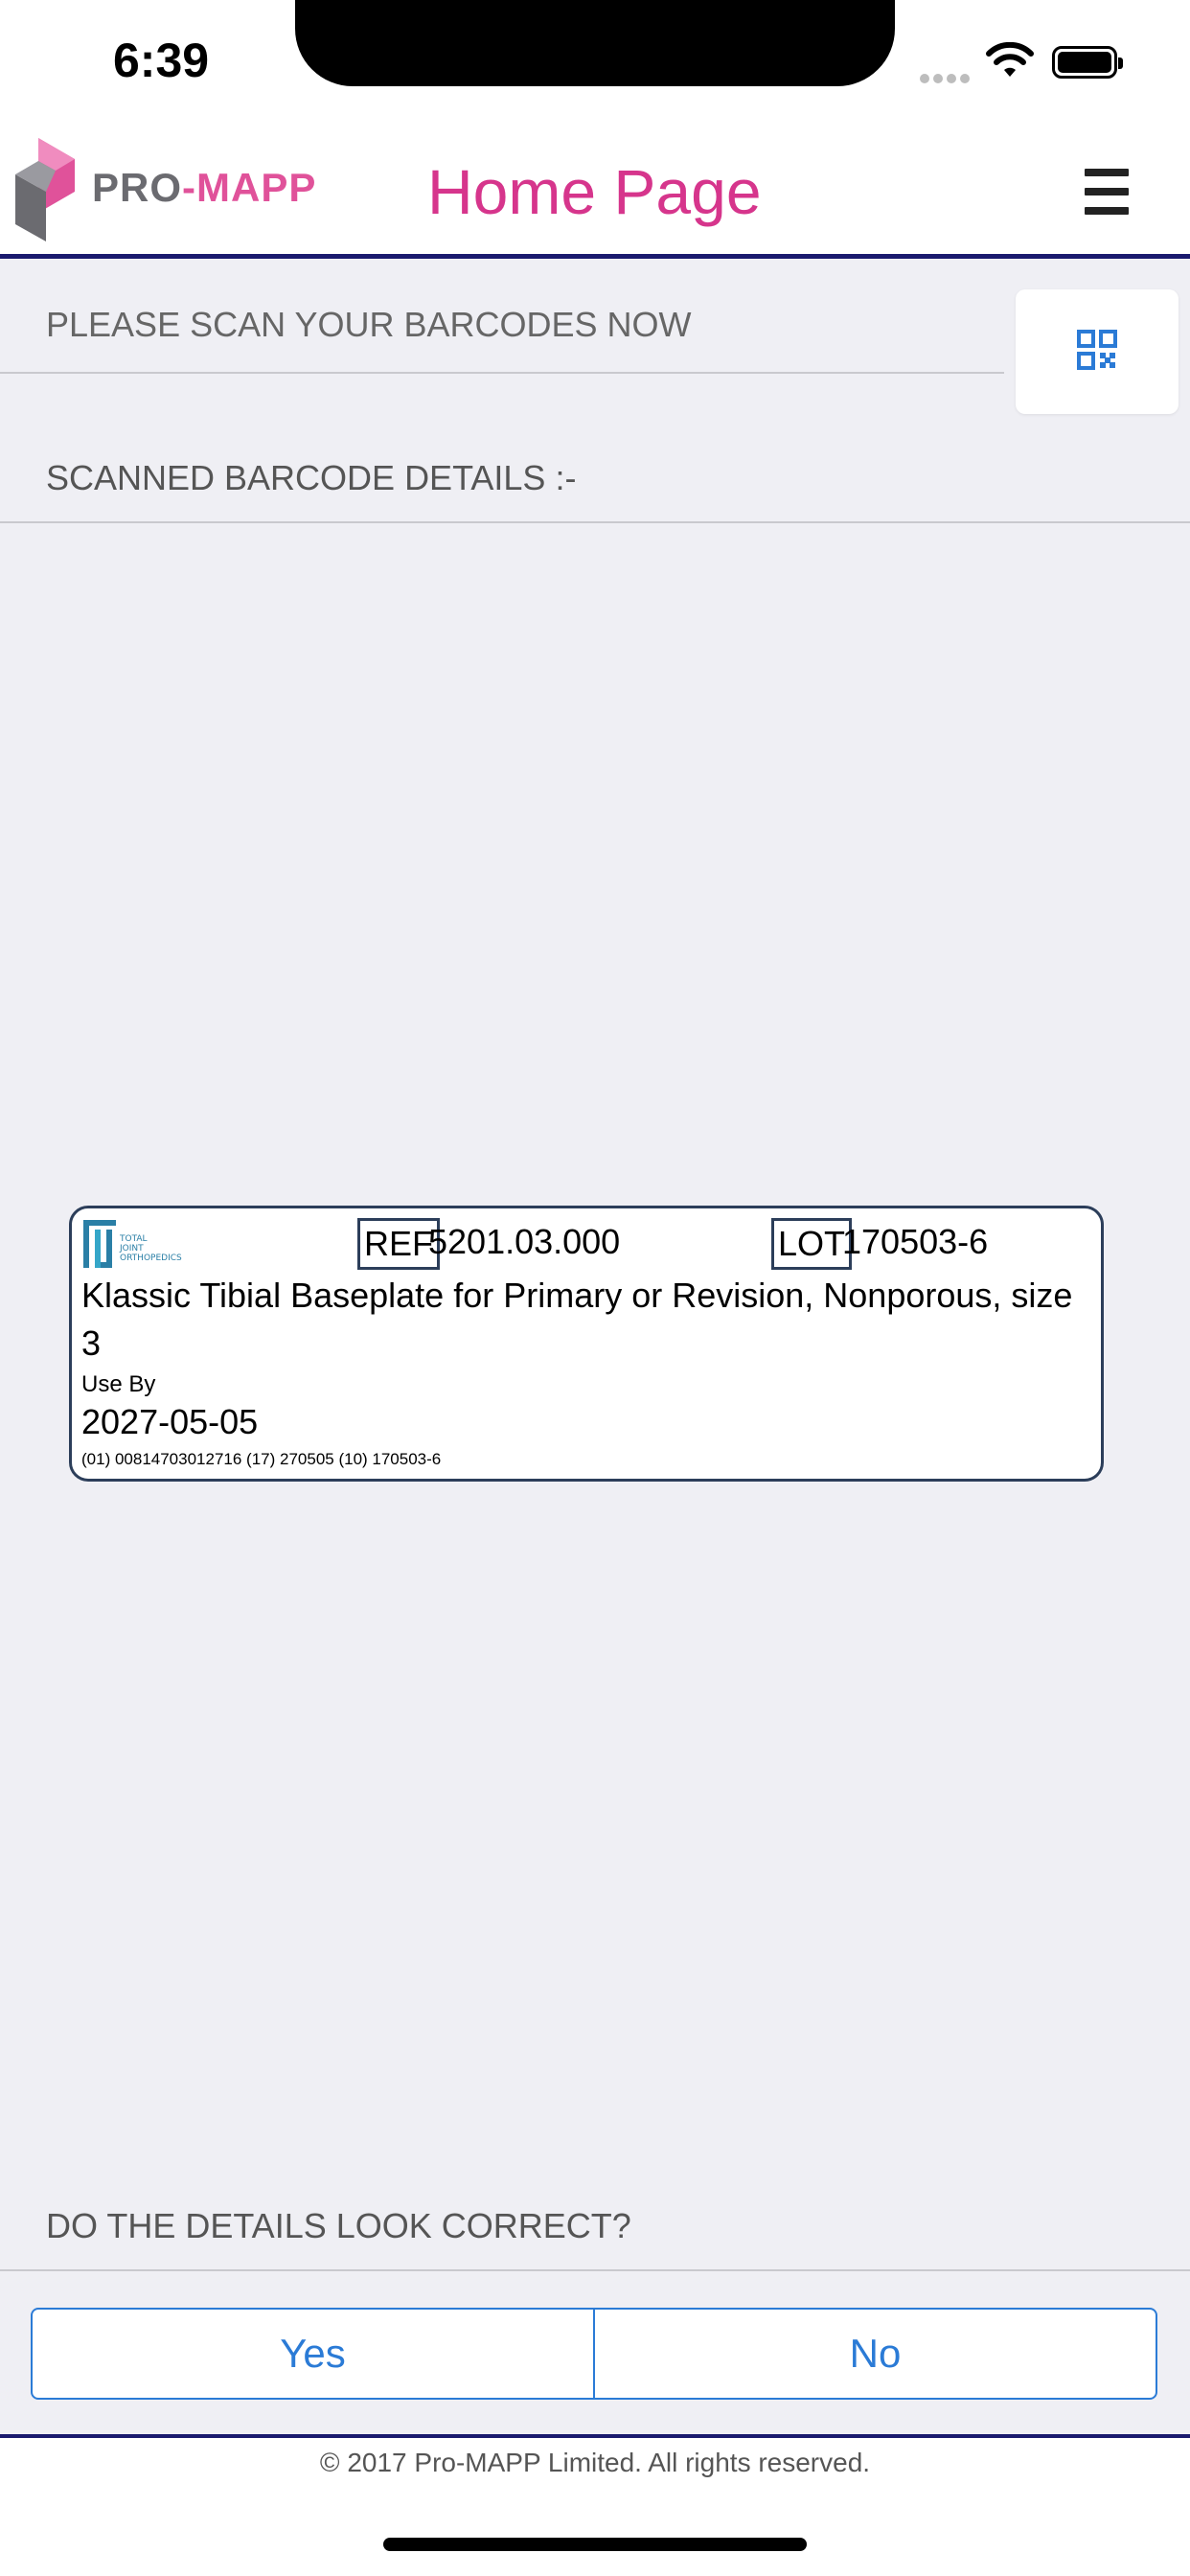 The height and width of the screenshot is (2576, 1190). What do you see at coordinates (133, 1239) in the screenshot?
I see `svg-text: TOTAL` at bounding box center [133, 1239].